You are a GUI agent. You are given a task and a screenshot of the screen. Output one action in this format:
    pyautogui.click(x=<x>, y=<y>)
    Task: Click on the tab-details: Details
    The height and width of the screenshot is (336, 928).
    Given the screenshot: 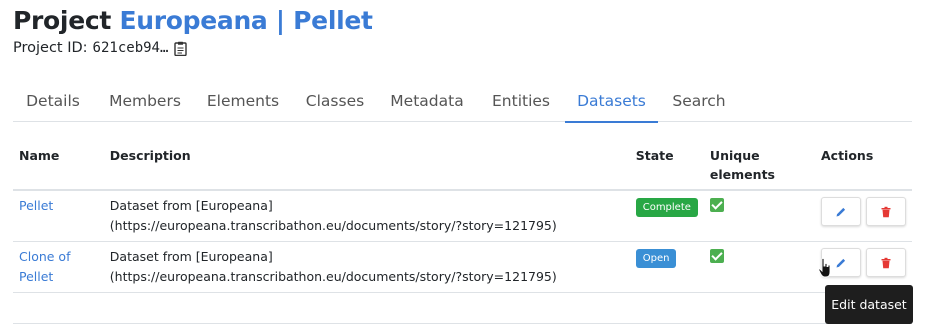 What is the action you would take?
    pyautogui.click(x=53, y=102)
    